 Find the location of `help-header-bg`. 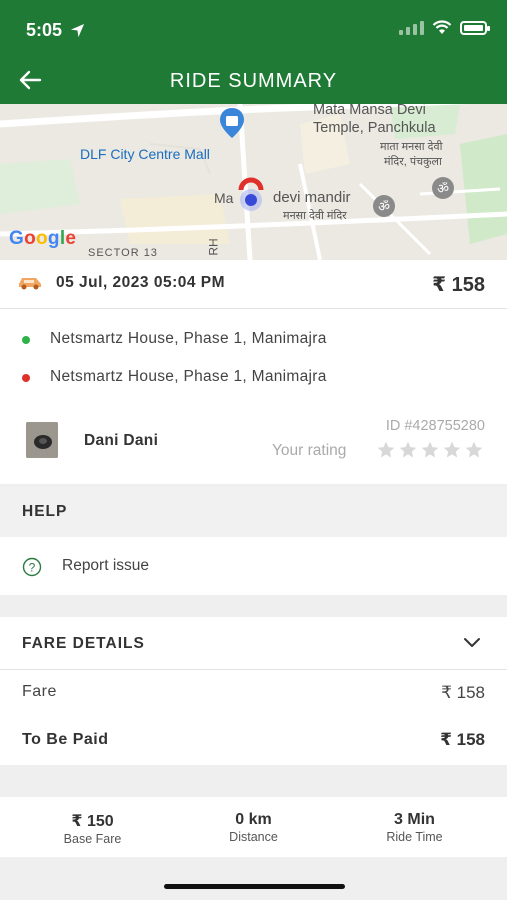

help-header-bg is located at coordinates (253, 512).